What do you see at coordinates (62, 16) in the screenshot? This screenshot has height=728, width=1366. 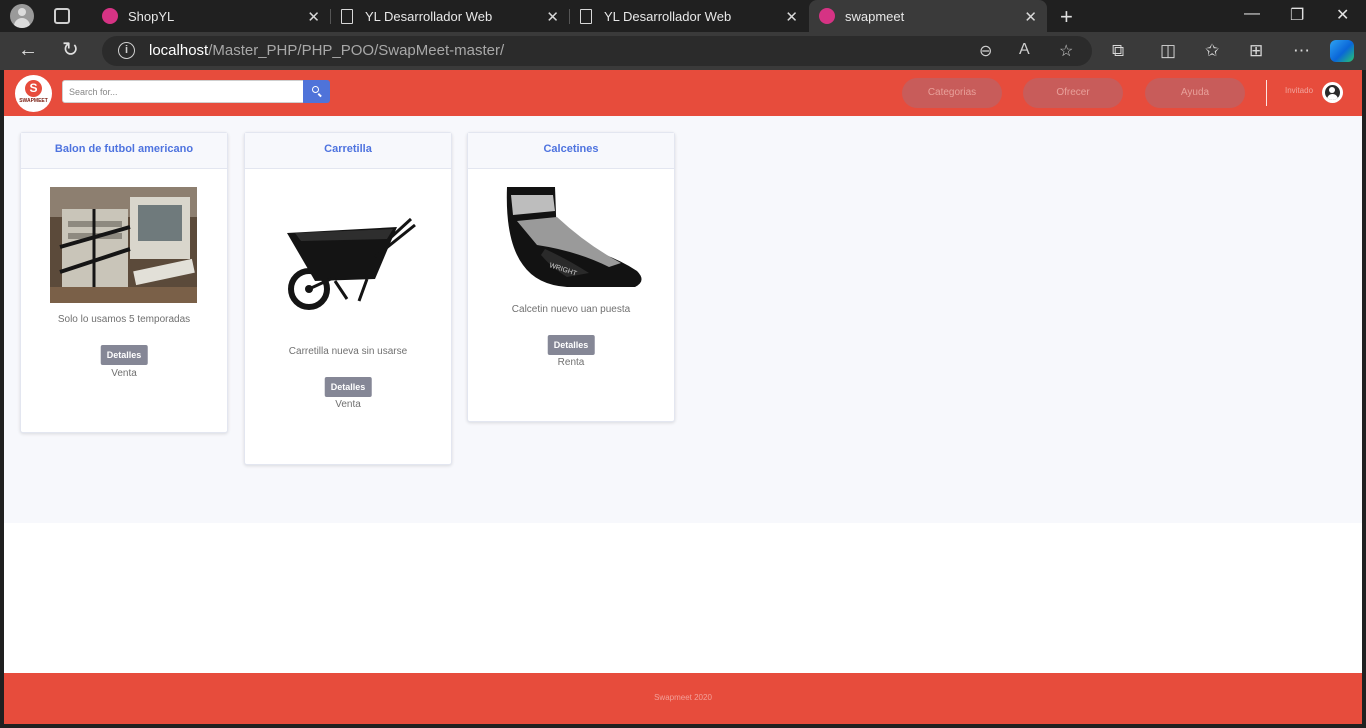 I see `workspaces-icon` at bounding box center [62, 16].